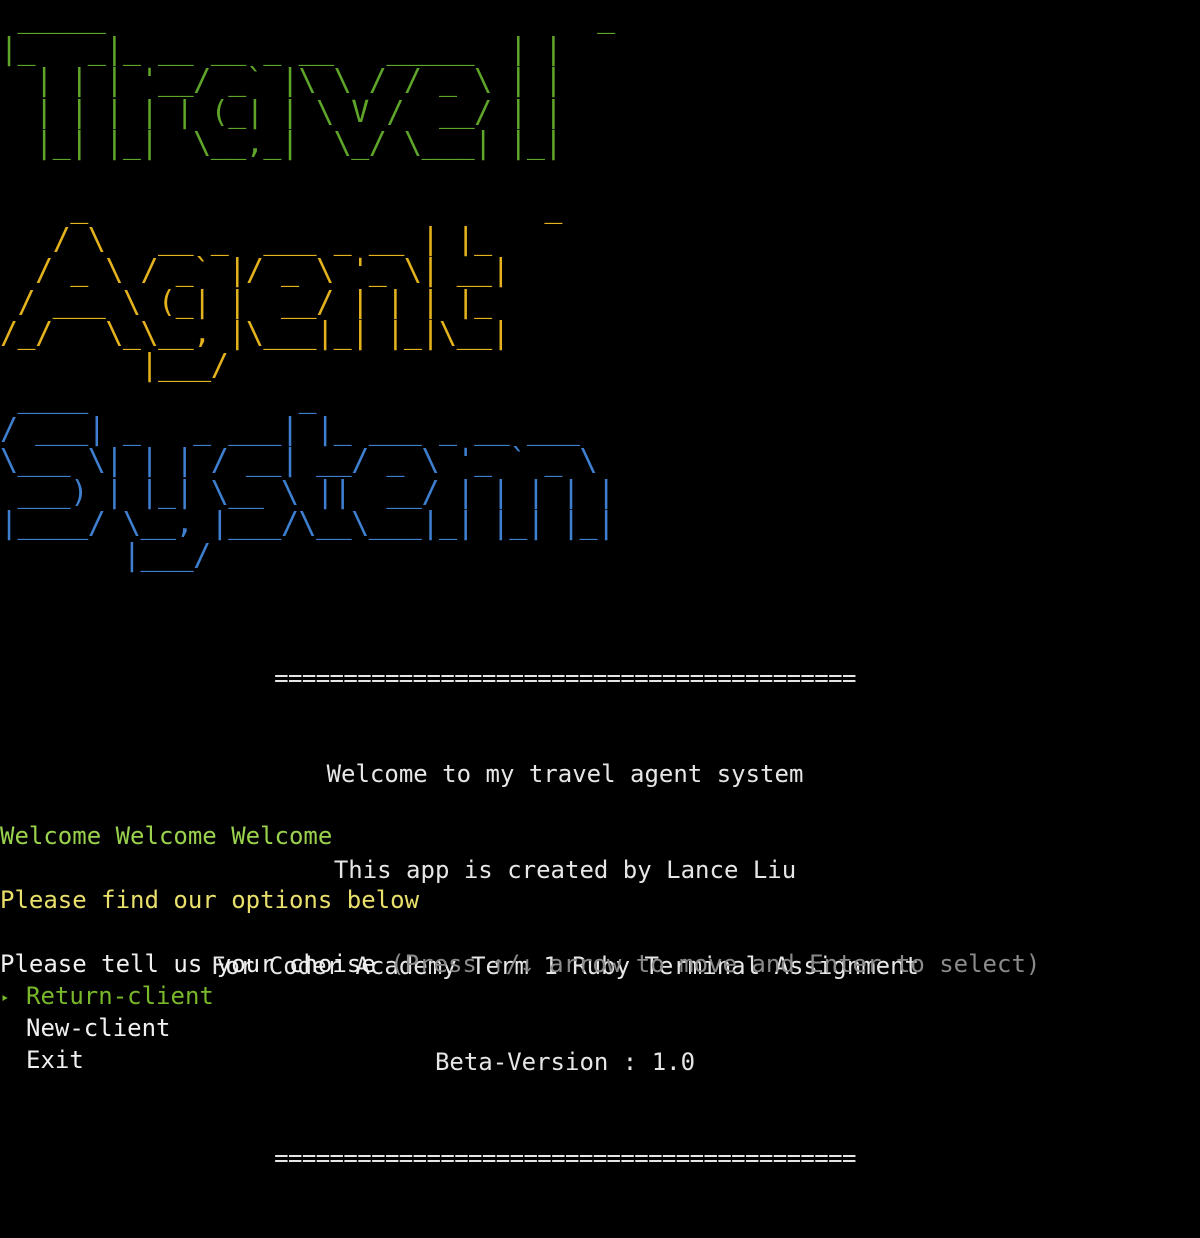  Describe the element at coordinates (188, 964) in the screenshot. I see `prompt-question: Please tell us your choise` at that location.